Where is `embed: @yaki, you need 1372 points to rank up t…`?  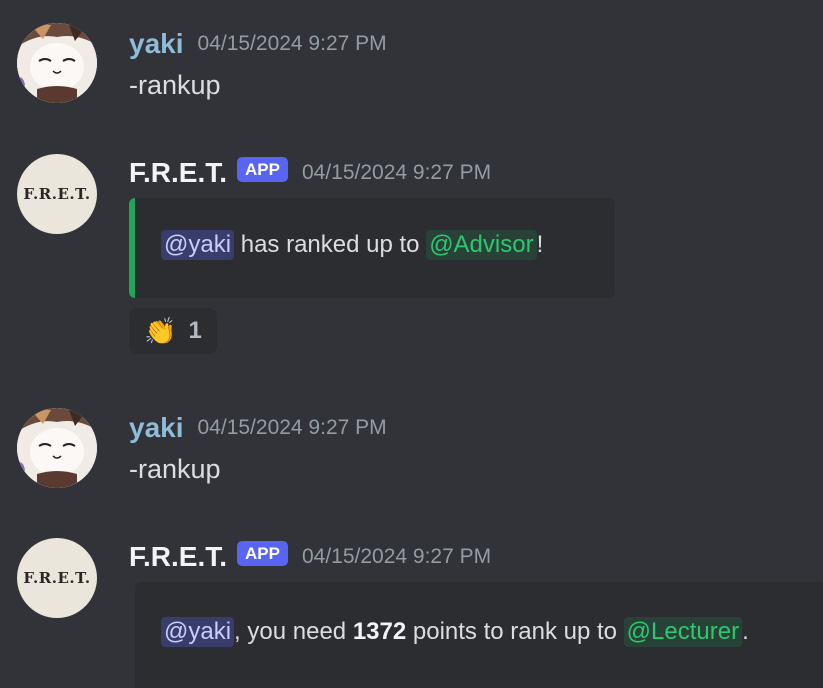
embed: @yaki, you need 1372 points to rank up t… is located at coordinates (479, 635).